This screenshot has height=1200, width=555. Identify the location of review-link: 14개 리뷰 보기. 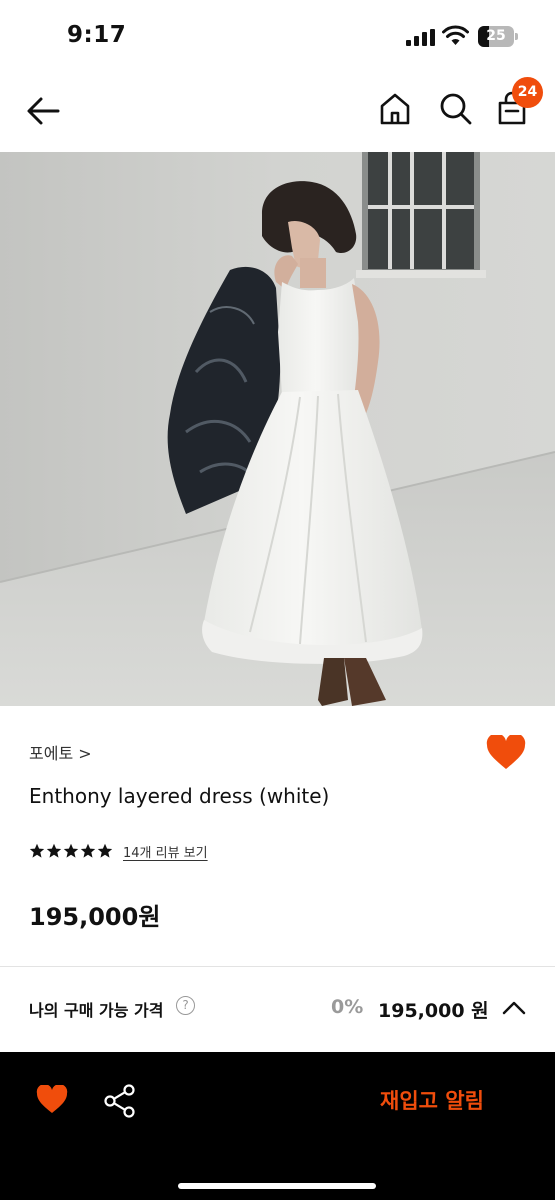
(165, 851).